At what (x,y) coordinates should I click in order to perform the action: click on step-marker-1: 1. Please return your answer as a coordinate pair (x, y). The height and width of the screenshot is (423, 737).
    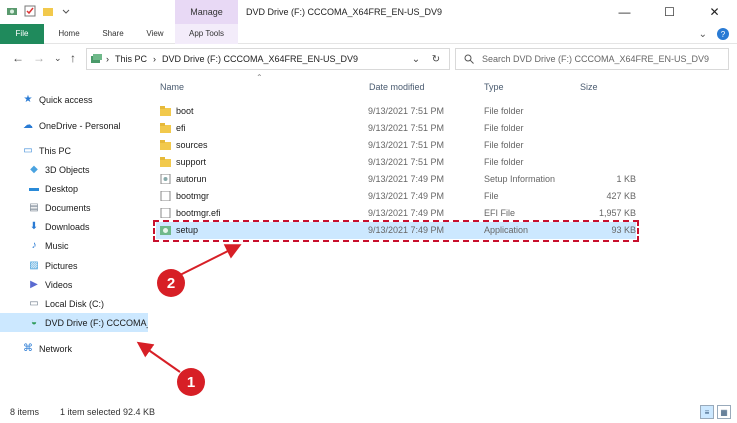
    Looking at the image, I should click on (191, 382).